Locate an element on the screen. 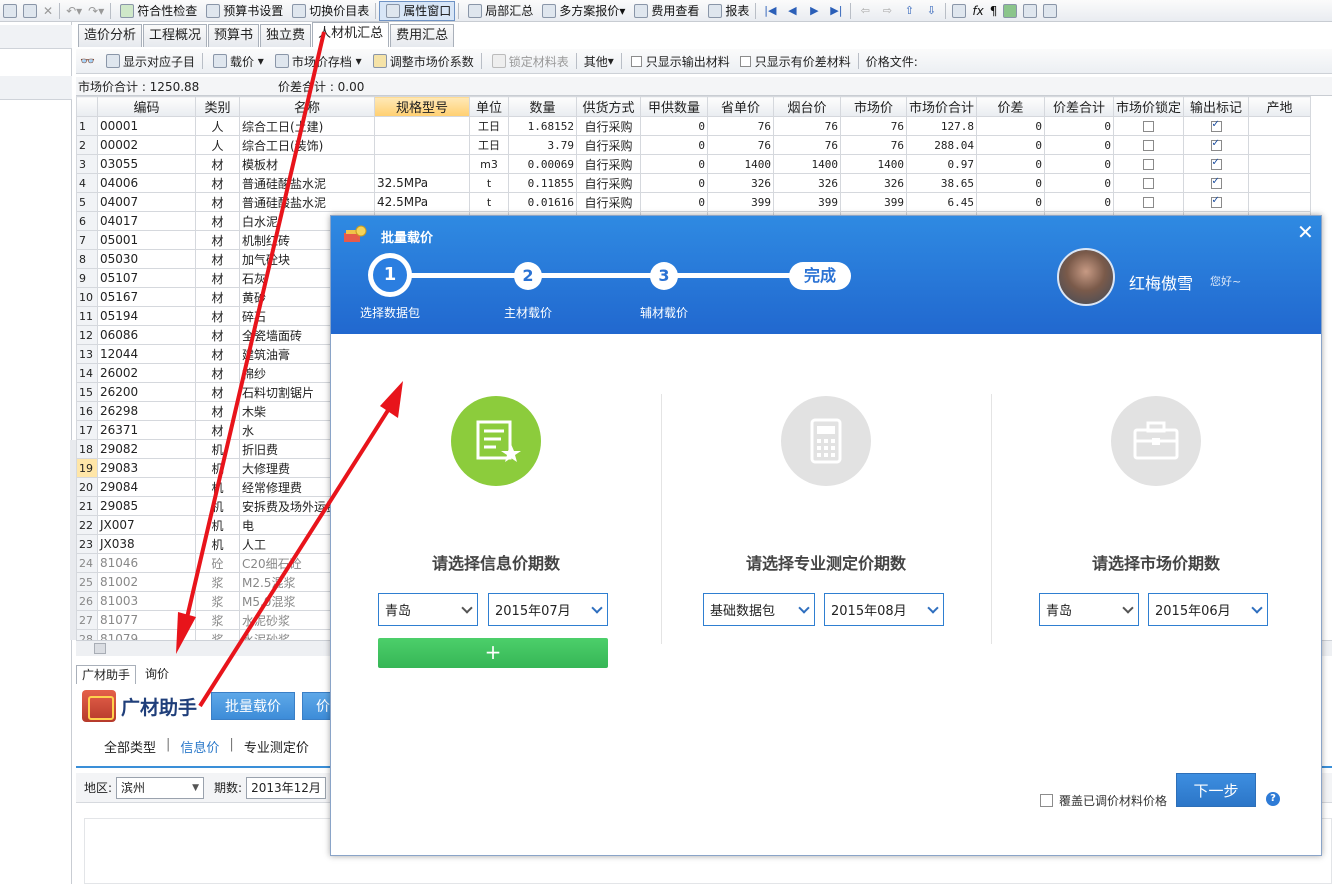 Image resolution: width=1332 pixels, height=884 pixels. row-number: 14 is located at coordinates (87, 373).